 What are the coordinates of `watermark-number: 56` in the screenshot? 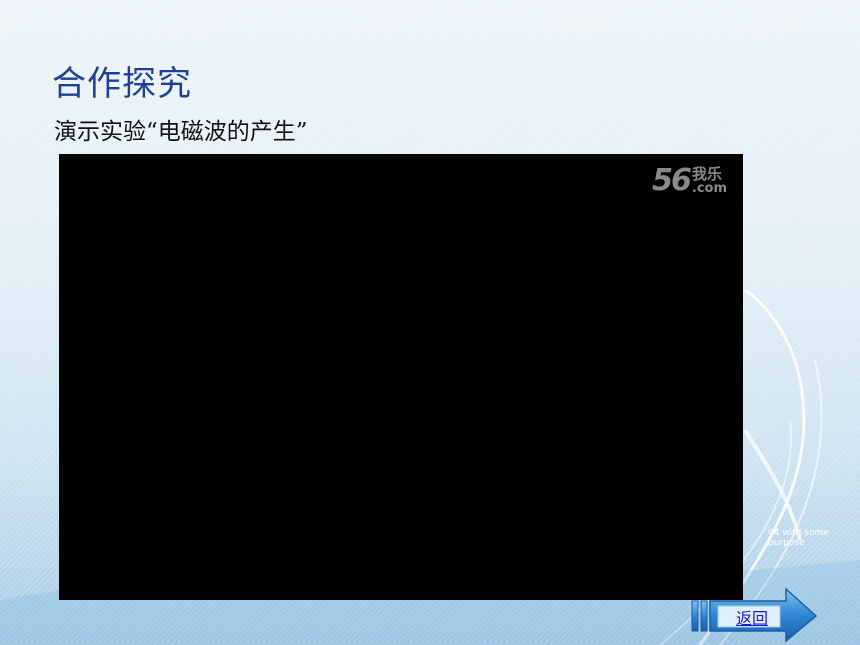 It's located at (672, 180).